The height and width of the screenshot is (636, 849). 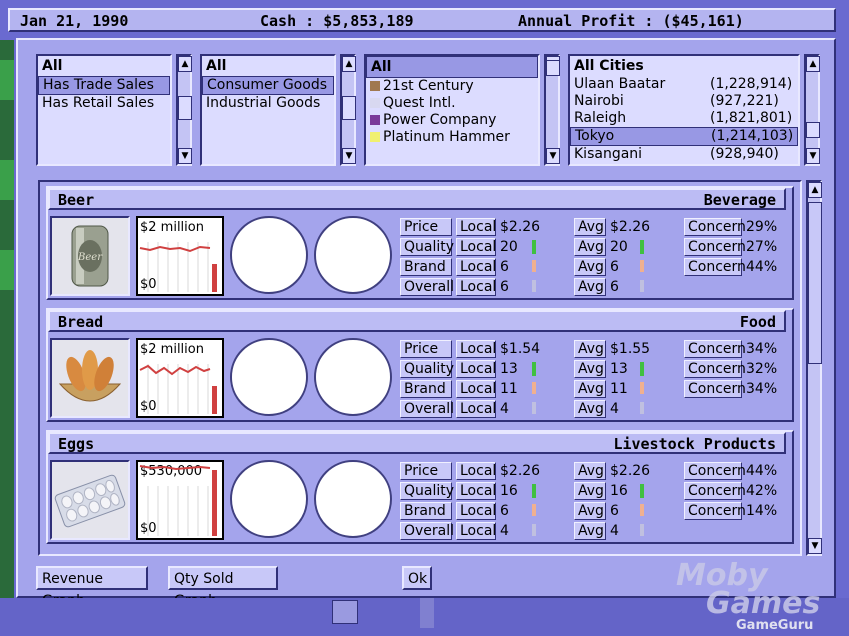 I want to click on list-item: 21st Century, so click(x=452, y=86).